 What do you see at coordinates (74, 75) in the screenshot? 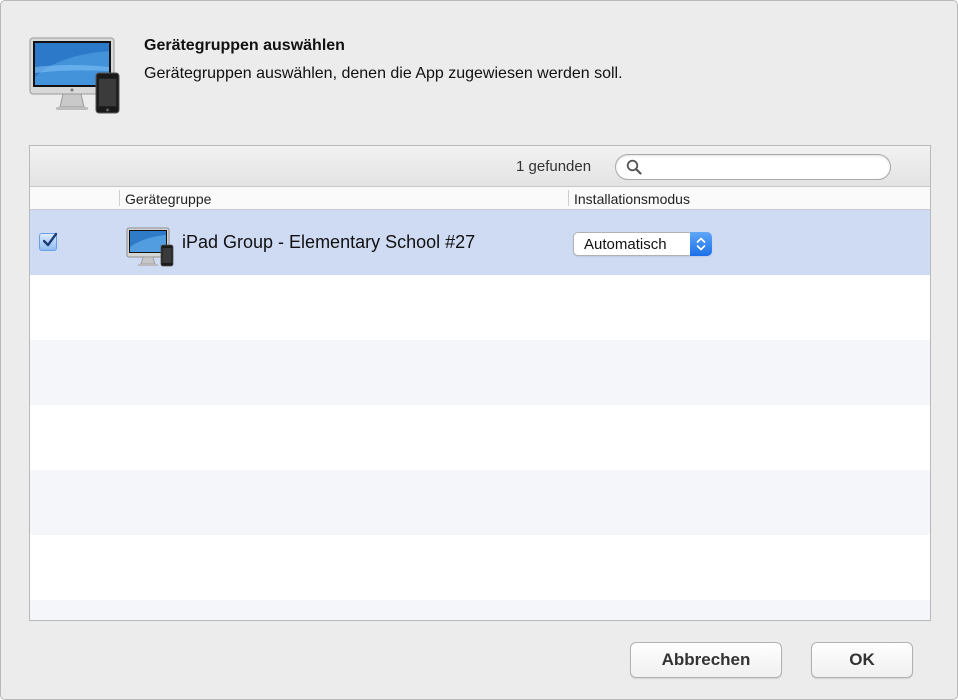
I see `imac-iphone-icon` at bounding box center [74, 75].